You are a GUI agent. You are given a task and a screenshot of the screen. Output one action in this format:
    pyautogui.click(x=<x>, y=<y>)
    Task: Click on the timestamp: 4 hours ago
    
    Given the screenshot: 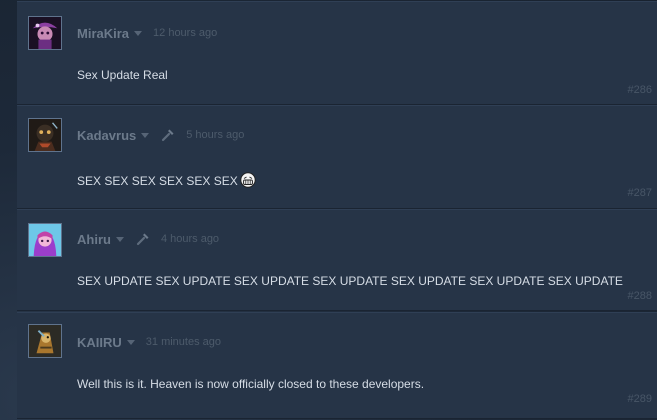 What is the action you would take?
    pyautogui.click(x=190, y=239)
    